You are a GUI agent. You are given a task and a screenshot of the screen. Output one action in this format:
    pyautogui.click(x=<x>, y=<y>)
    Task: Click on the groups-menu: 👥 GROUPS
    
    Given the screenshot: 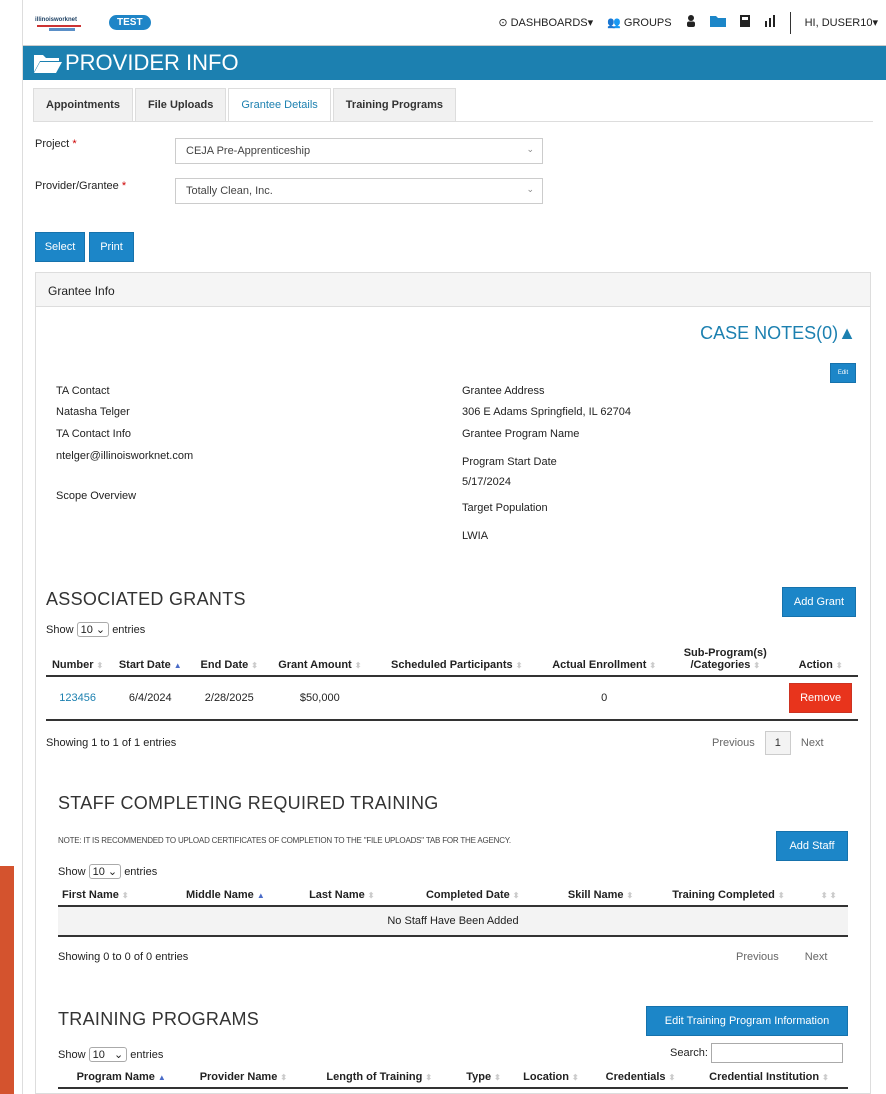 What is the action you would take?
    pyautogui.click(x=639, y=22)
    